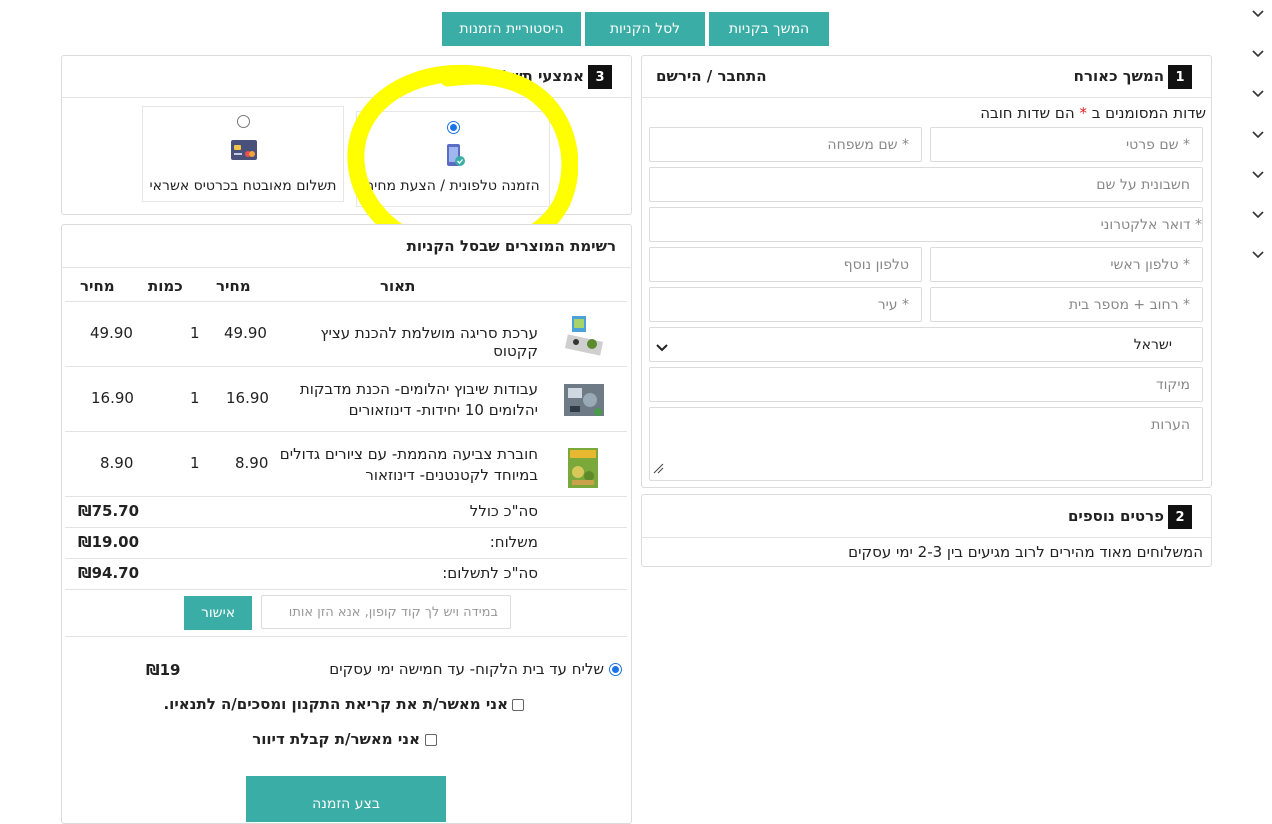 This screenshot has width=1272, height=824. Describe the element at coordinates (1180, 77) in the screenshot. I see `step-number-badge: 1` at that location.